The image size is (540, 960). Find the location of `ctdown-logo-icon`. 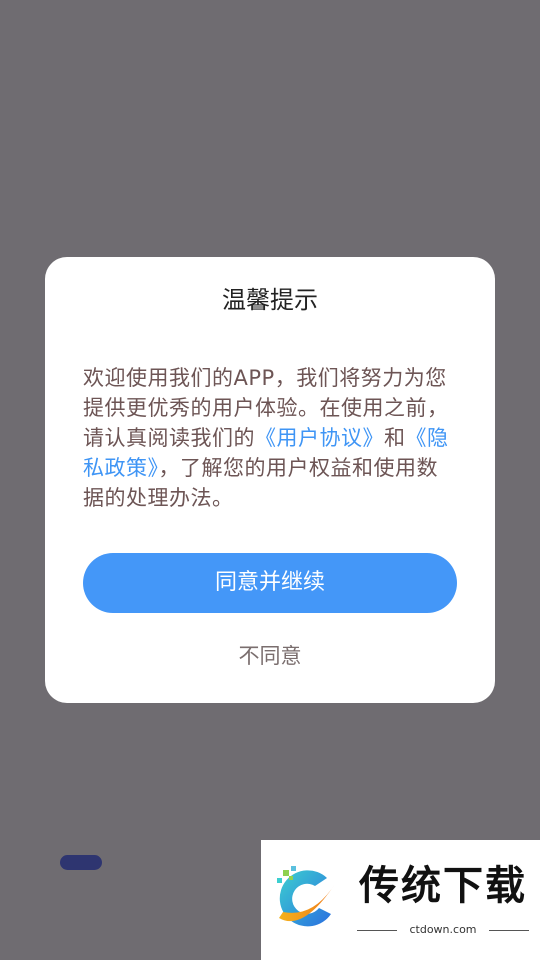

ctdown-logo-icon is located at coordinates (306, 896).